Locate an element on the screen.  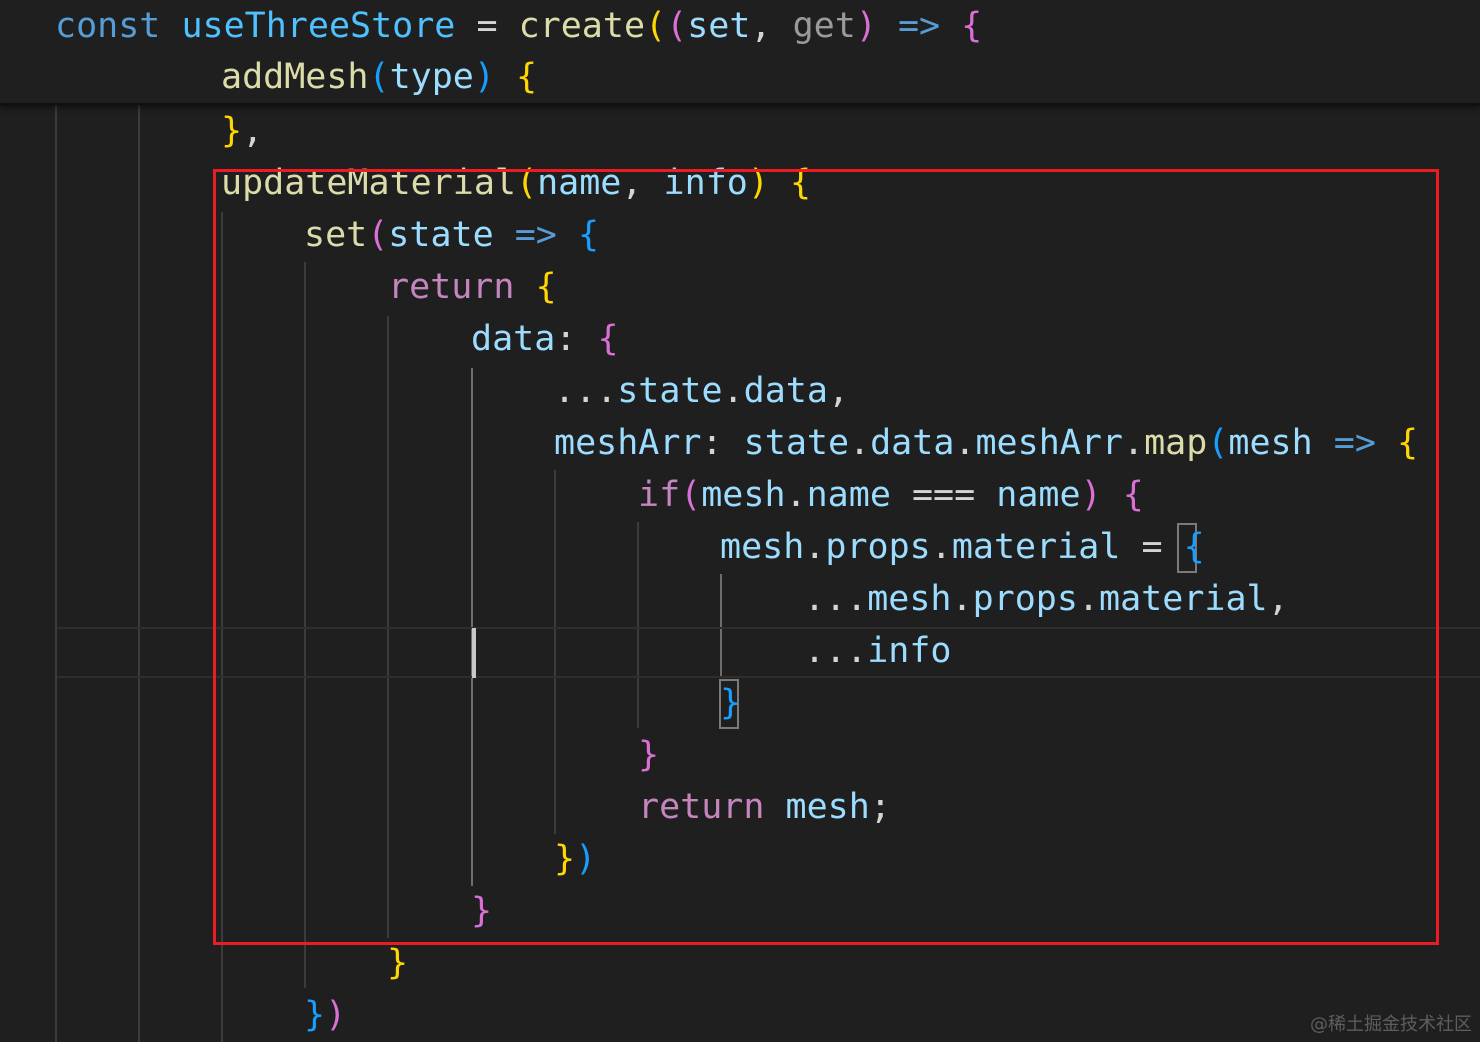
code-token: addMesh is located at coordinates (295, 77).